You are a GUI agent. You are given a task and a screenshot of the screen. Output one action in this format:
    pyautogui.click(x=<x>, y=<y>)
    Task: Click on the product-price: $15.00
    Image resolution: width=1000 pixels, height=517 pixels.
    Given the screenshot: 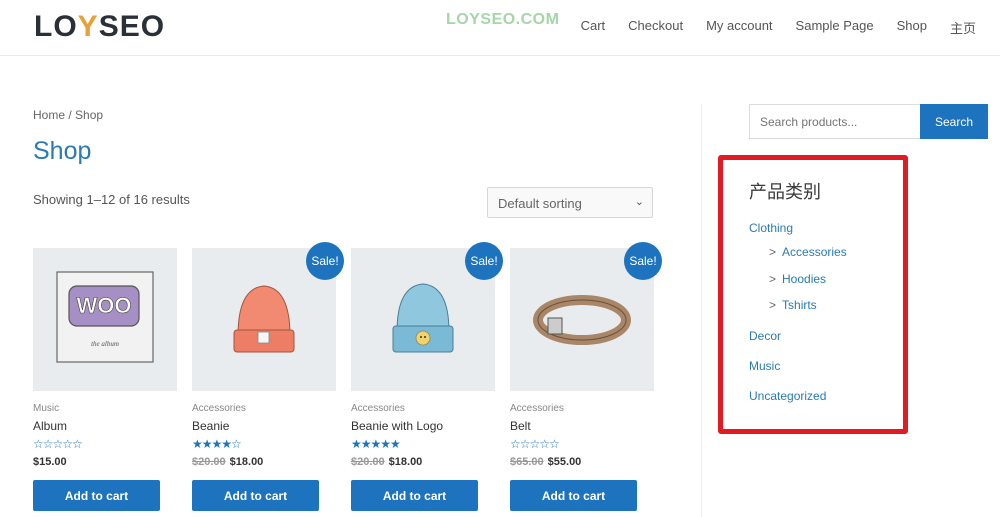 What is the action you would take?
    pyautogui.click(x=50, y=462)
    